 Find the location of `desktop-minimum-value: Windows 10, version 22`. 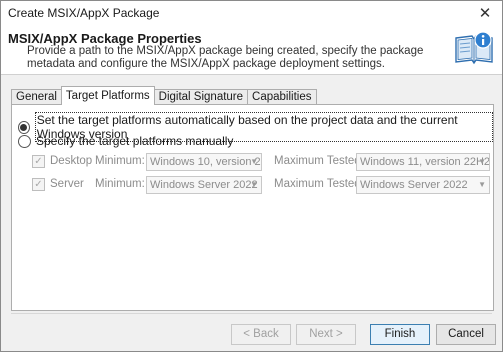

desktop-minimum-value: Windows 10, version 22 is located at coordinates (206, 162).